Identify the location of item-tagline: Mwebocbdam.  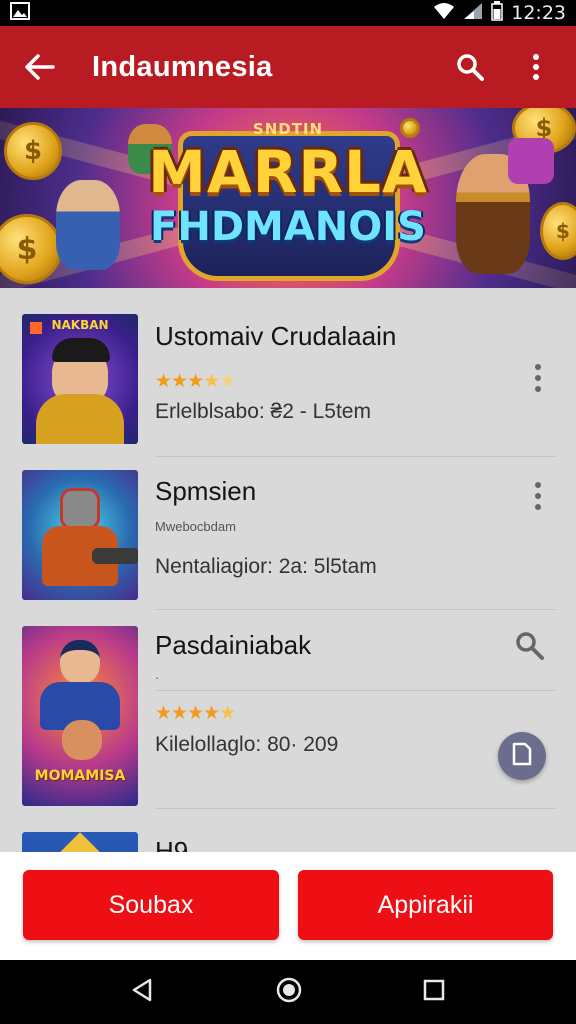
(195, 526).